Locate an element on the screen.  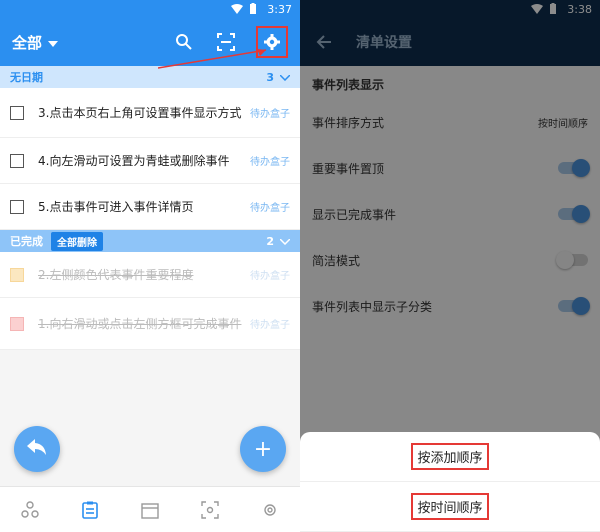
task-item: 4.向左滑动可设置为青蛙或删除事件 待办盒子 is located at coordinates (150, 161).